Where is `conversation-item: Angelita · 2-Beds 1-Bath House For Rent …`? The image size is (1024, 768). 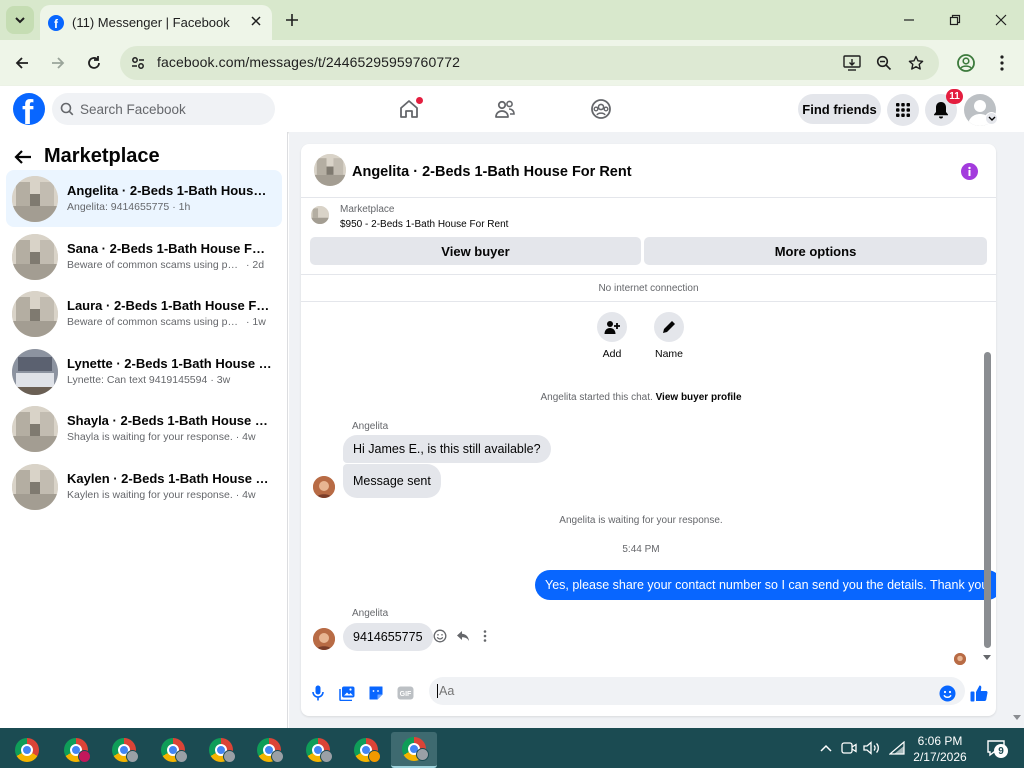
conversation-item: Angelita · 2-Beds 1-Bath House For Rent … is located at coordinates (144, 198).